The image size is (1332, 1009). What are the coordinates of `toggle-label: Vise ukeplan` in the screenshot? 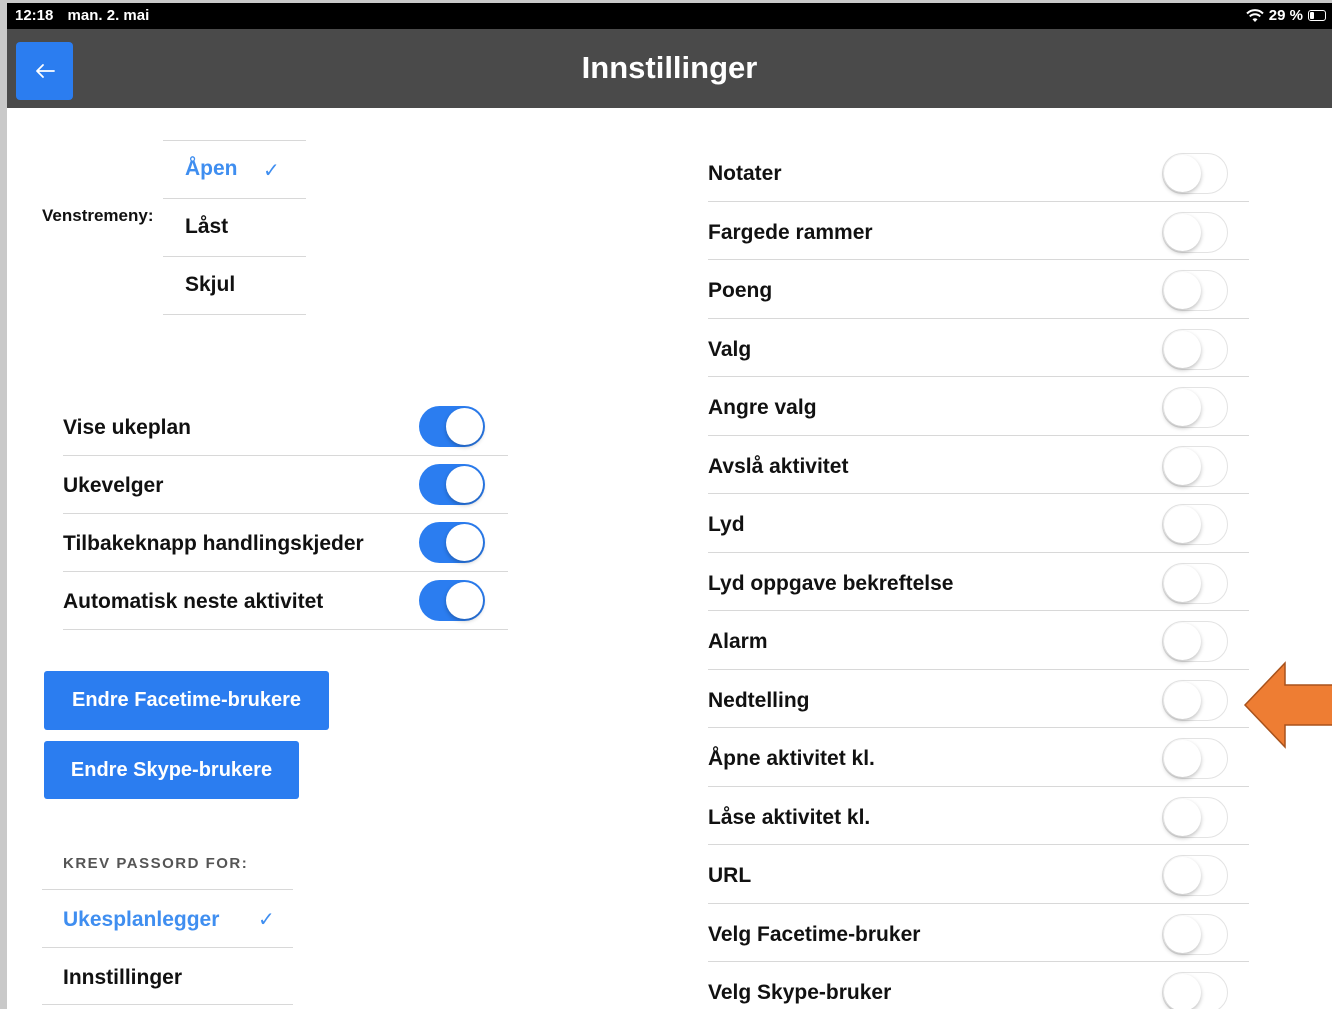 It's located at (127, 427).